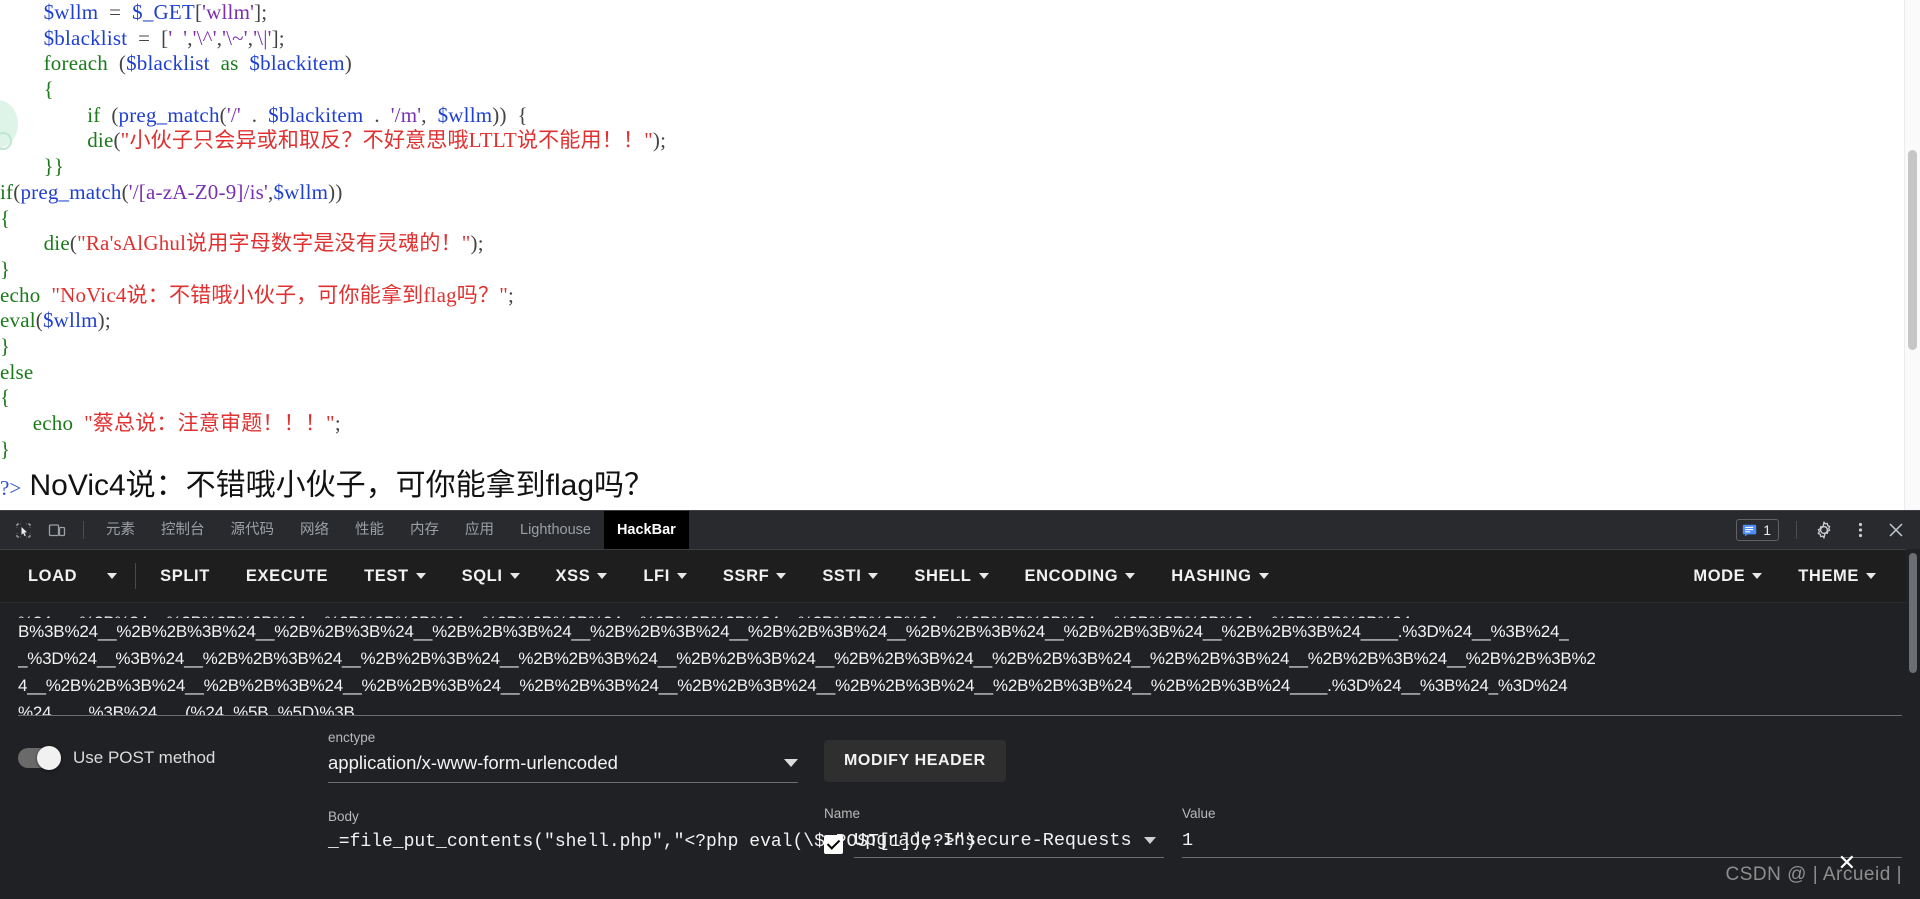 The width and height of the screenshot is (1920, 899). Describe the element at coordinates (960, 39) in the screenshot. I see `code-line: $blacklist = [' ','\^','\~','\|'];` at that location.